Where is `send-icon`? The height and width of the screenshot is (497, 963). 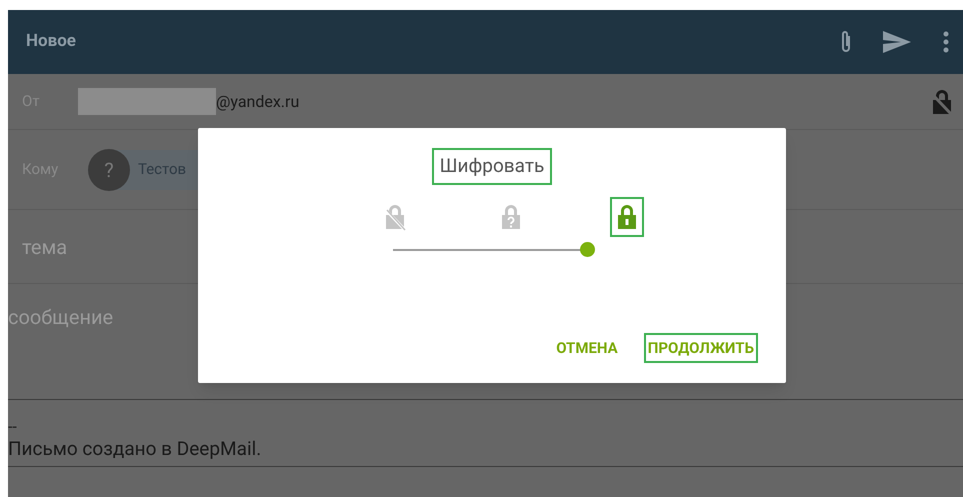 send-icon is located at coordinates (897, 42).